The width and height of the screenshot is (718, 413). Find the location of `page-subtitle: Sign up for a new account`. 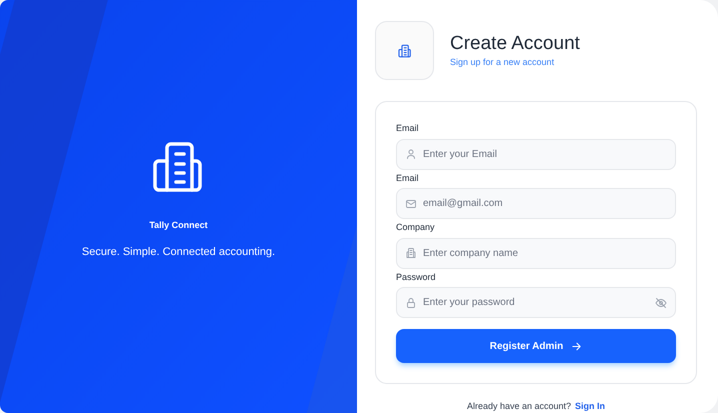

page-subtitle: Sign up for a new account is located at coordinates (503, 62).